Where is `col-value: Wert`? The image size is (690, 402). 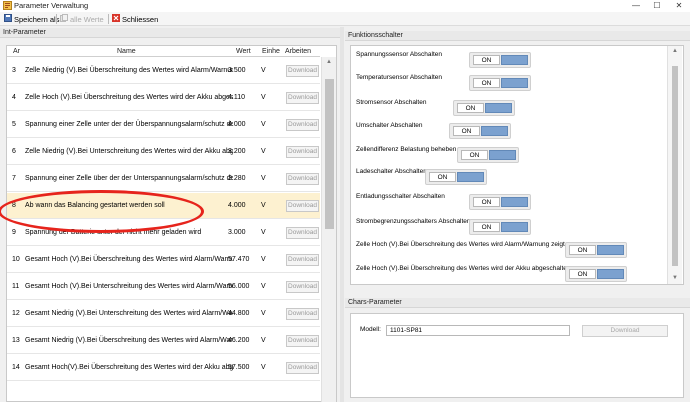
col-value: Wert is located at coordinates (243, 51).